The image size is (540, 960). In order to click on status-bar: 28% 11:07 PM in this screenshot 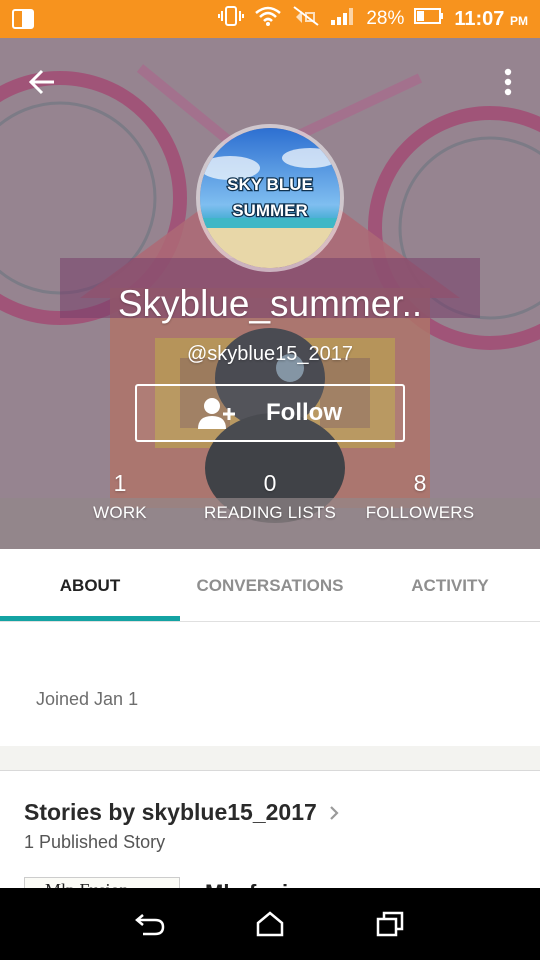, I will do `click(270, 19)`.